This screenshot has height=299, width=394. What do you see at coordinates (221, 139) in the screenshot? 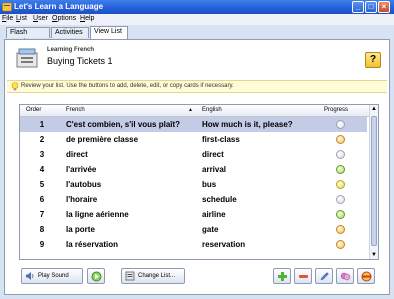
I see `row-english: first-class` at bounding box center [221, 139].